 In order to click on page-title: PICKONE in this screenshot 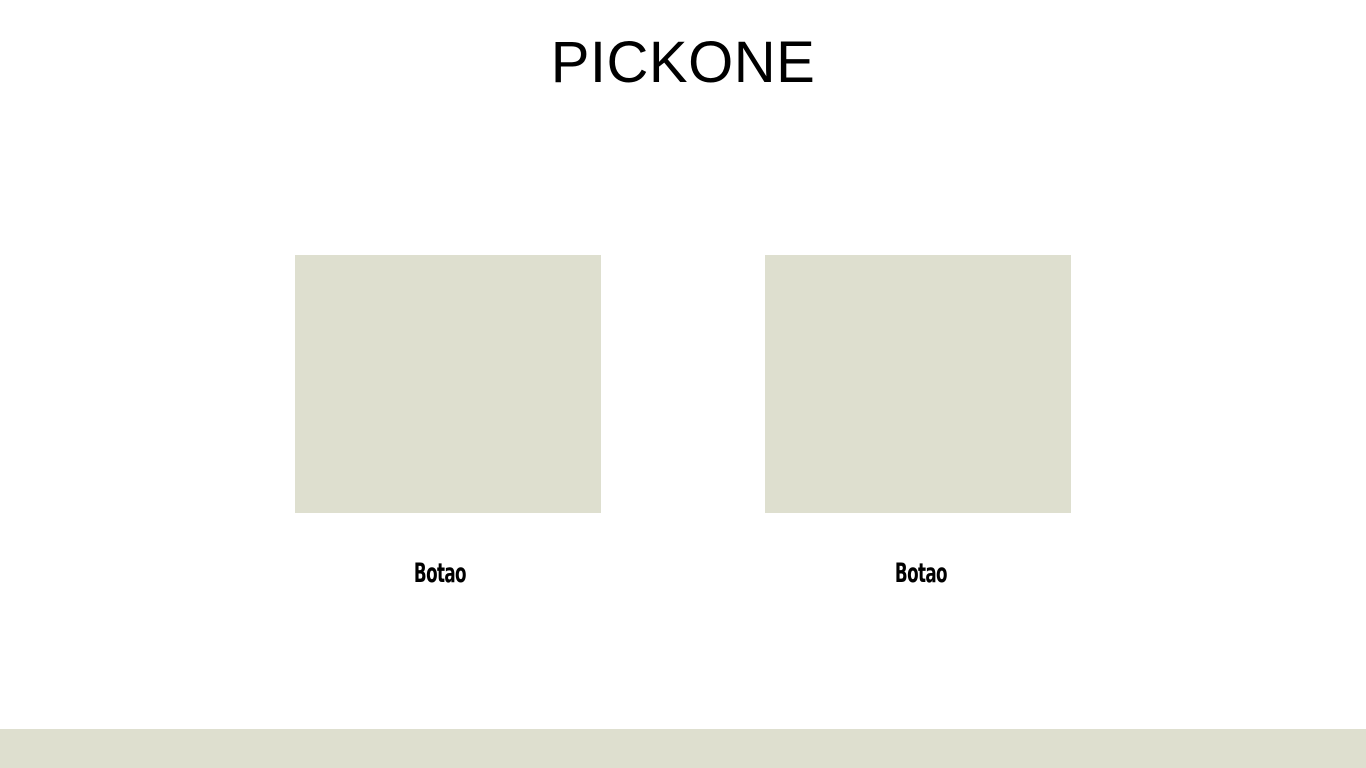, I will do `click(683, 62)`.